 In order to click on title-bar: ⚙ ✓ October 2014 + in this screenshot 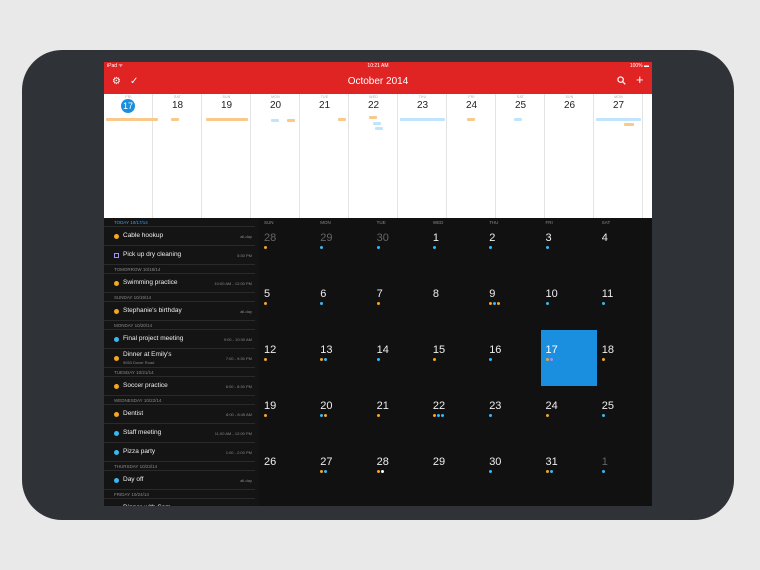, I will do `click(378, 82)`.